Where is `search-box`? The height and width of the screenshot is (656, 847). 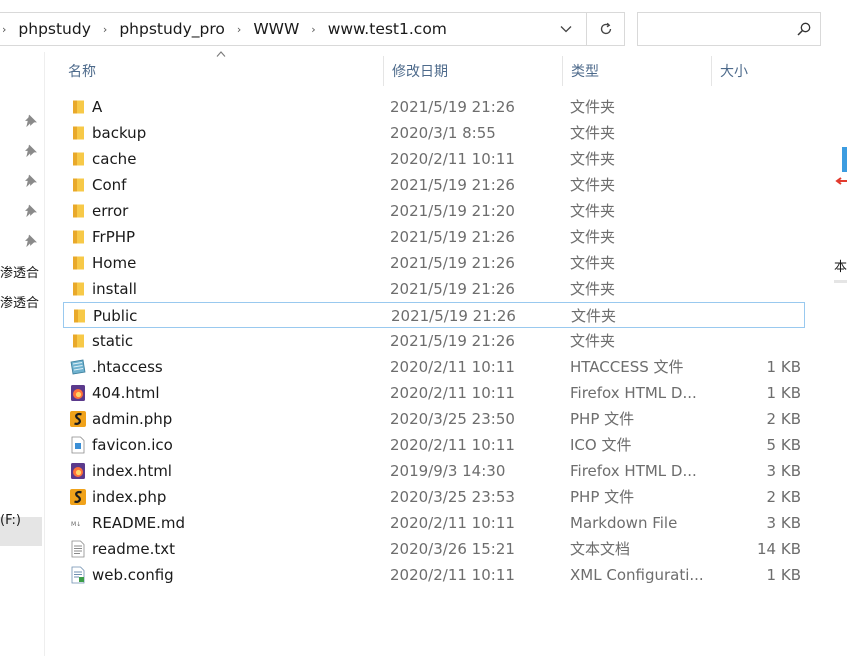 search-box is located at coordinates (729, 29).